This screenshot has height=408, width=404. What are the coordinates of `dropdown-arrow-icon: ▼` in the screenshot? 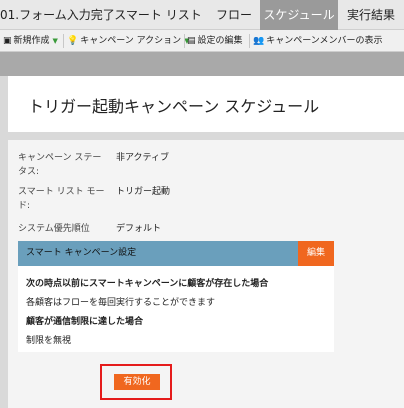 It's located at (55, 41).